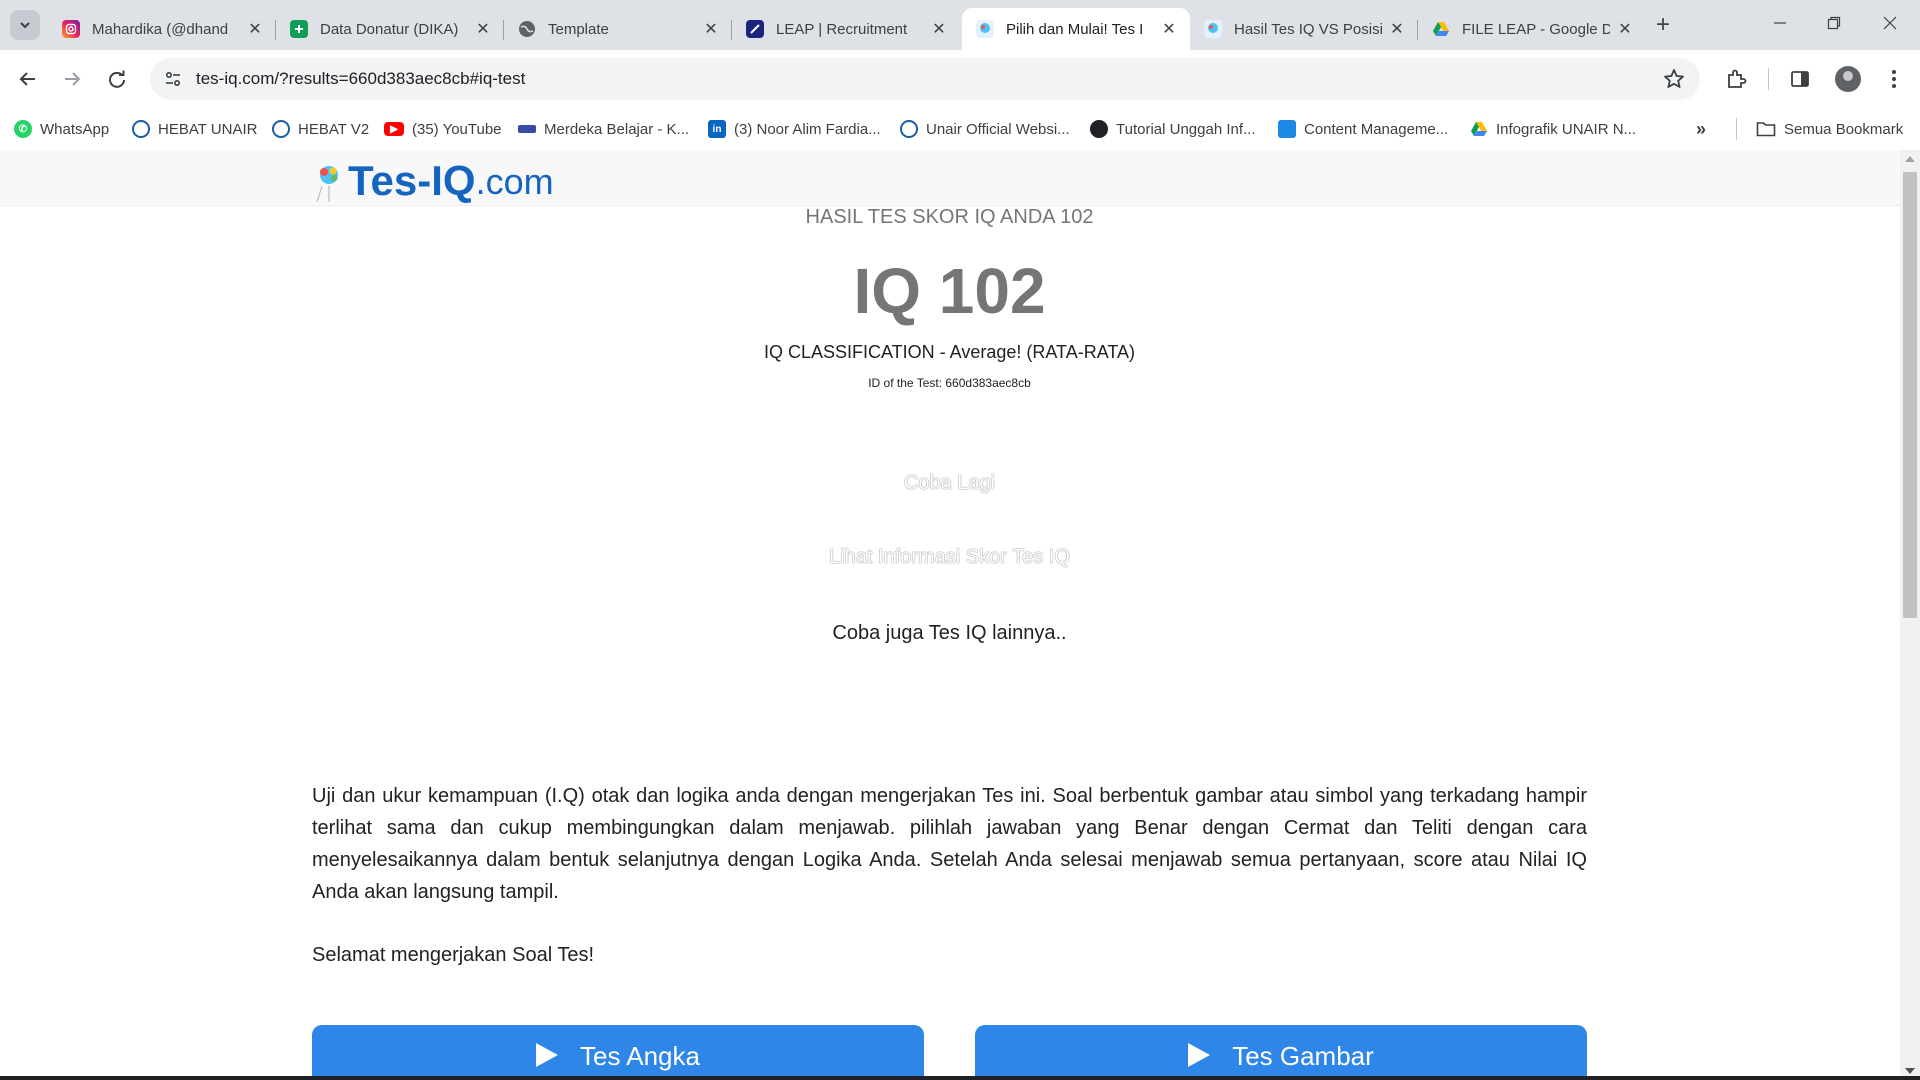 The width and height of the screenshot is (1920, 1080). What do you see at coordinates (755, 29) in the screenshot?
I see `leap-icon` at bounding box center [755, 29].